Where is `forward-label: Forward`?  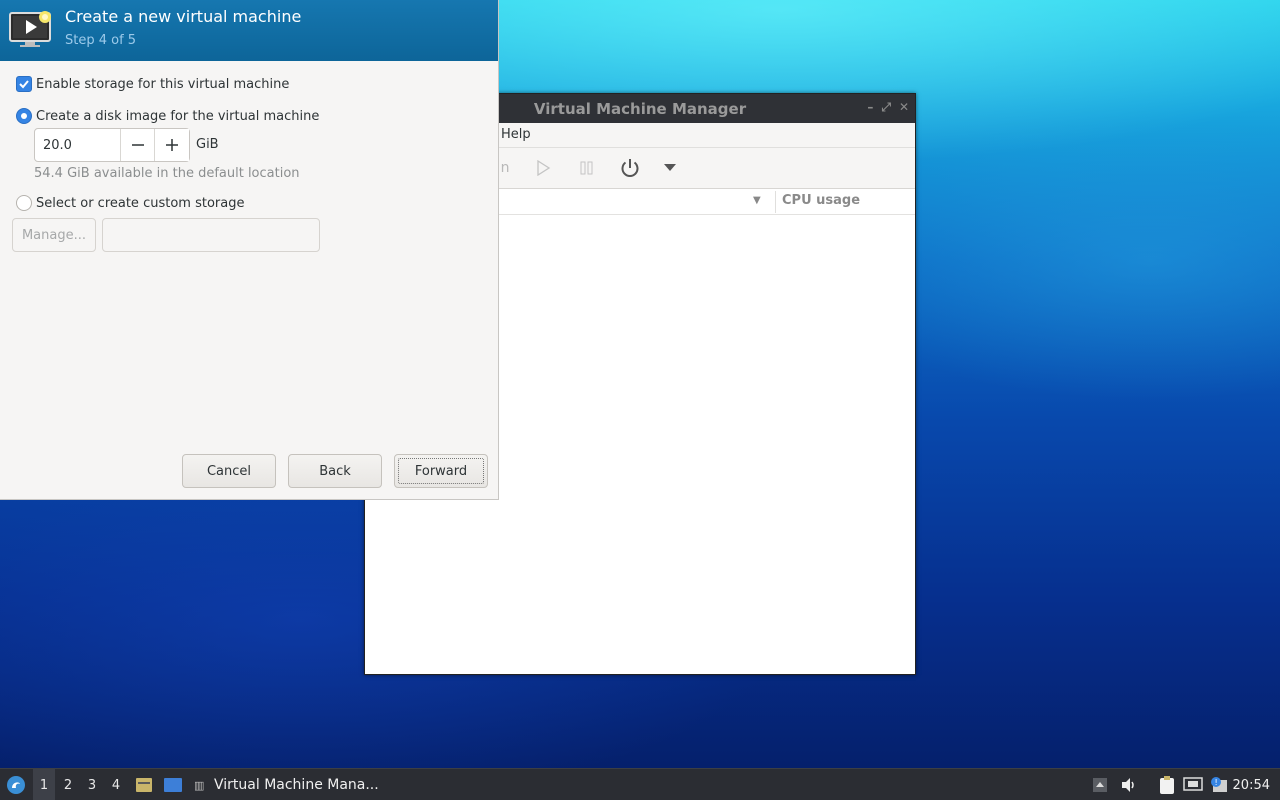
forward-label: Forward is located at coordinates (441, 471).